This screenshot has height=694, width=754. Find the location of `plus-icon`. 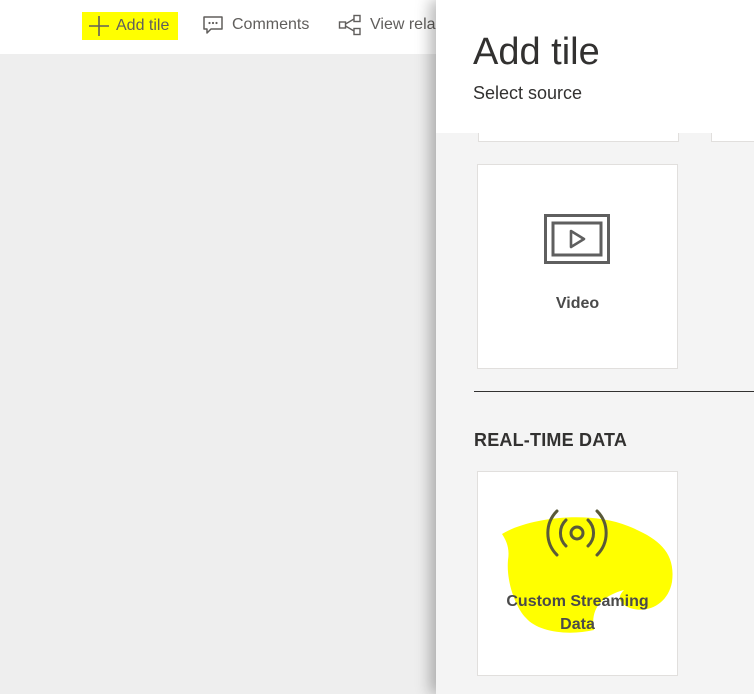

plus-icon is located at coordinates (99, 26).